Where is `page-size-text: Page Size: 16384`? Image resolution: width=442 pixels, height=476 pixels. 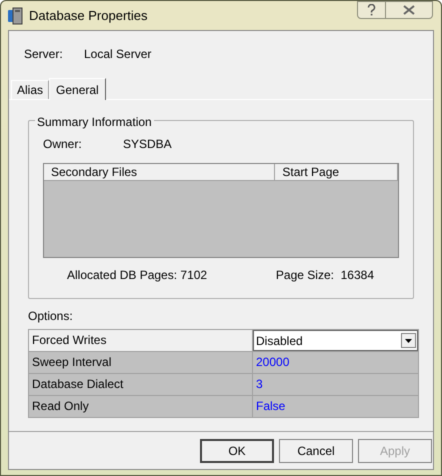
page-size-text: Page Size: 16384 is located at coordinates (325, 275).